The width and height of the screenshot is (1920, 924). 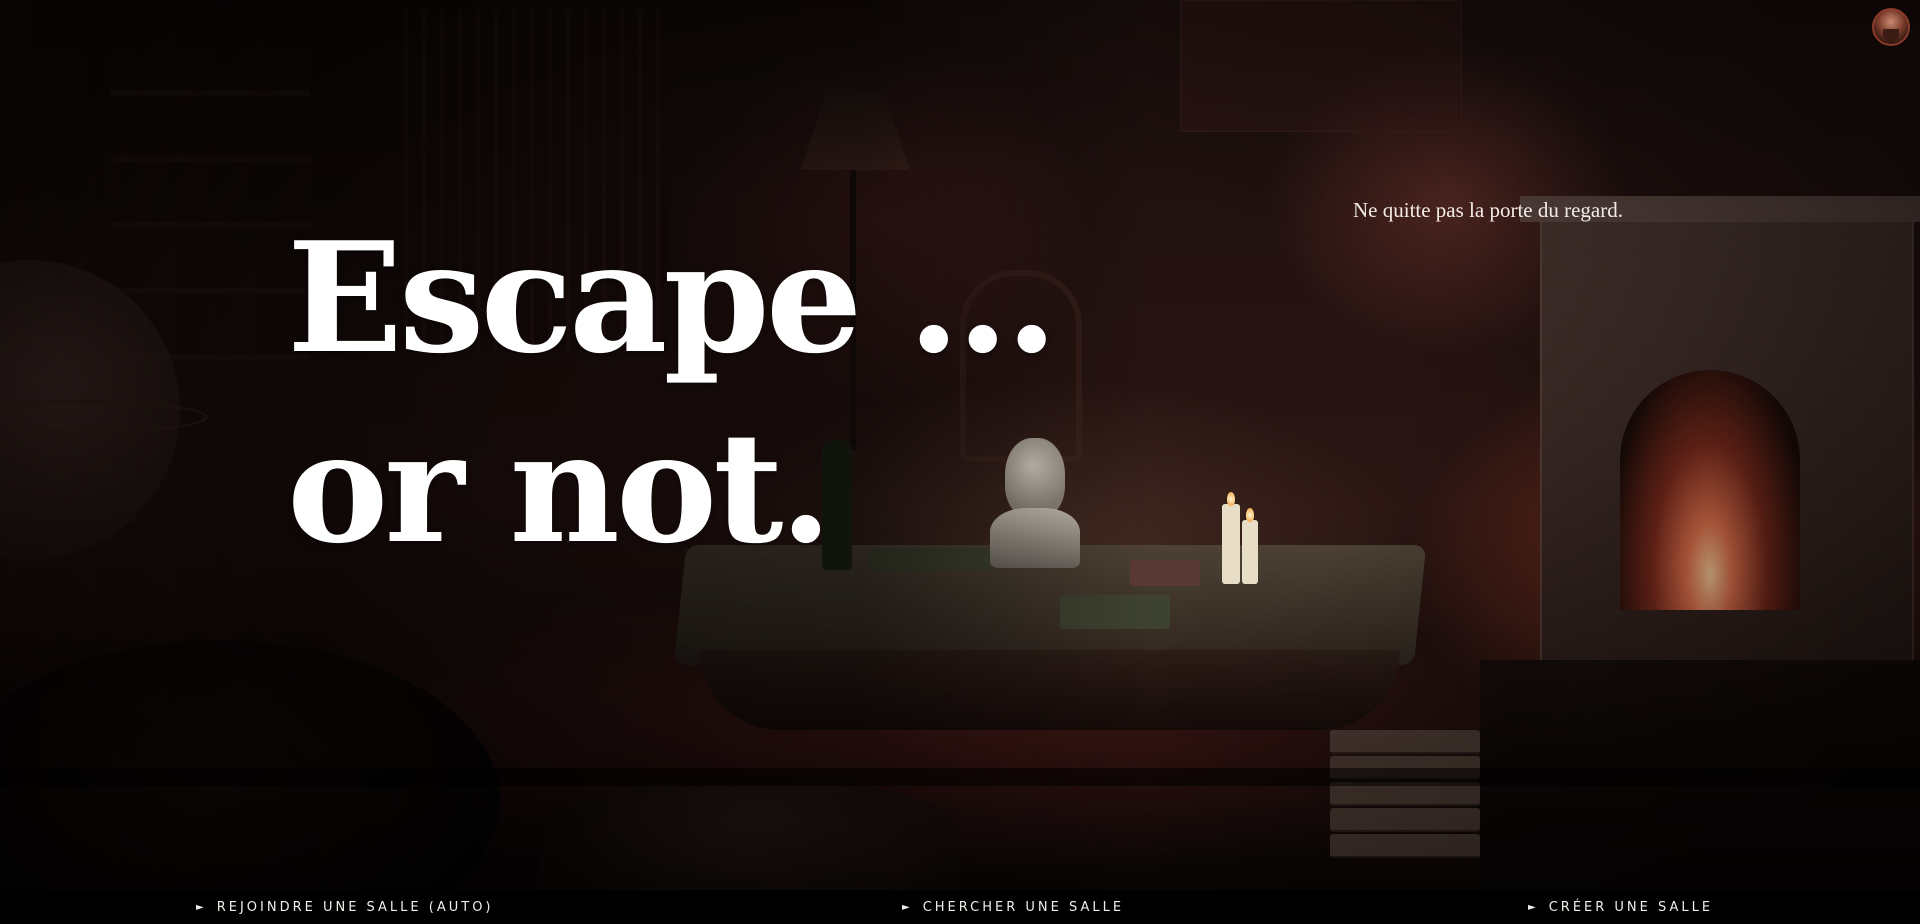 I want to click on search-room-link: ► CHERCHER UNE SALLE, so click(x=1013, y=907).